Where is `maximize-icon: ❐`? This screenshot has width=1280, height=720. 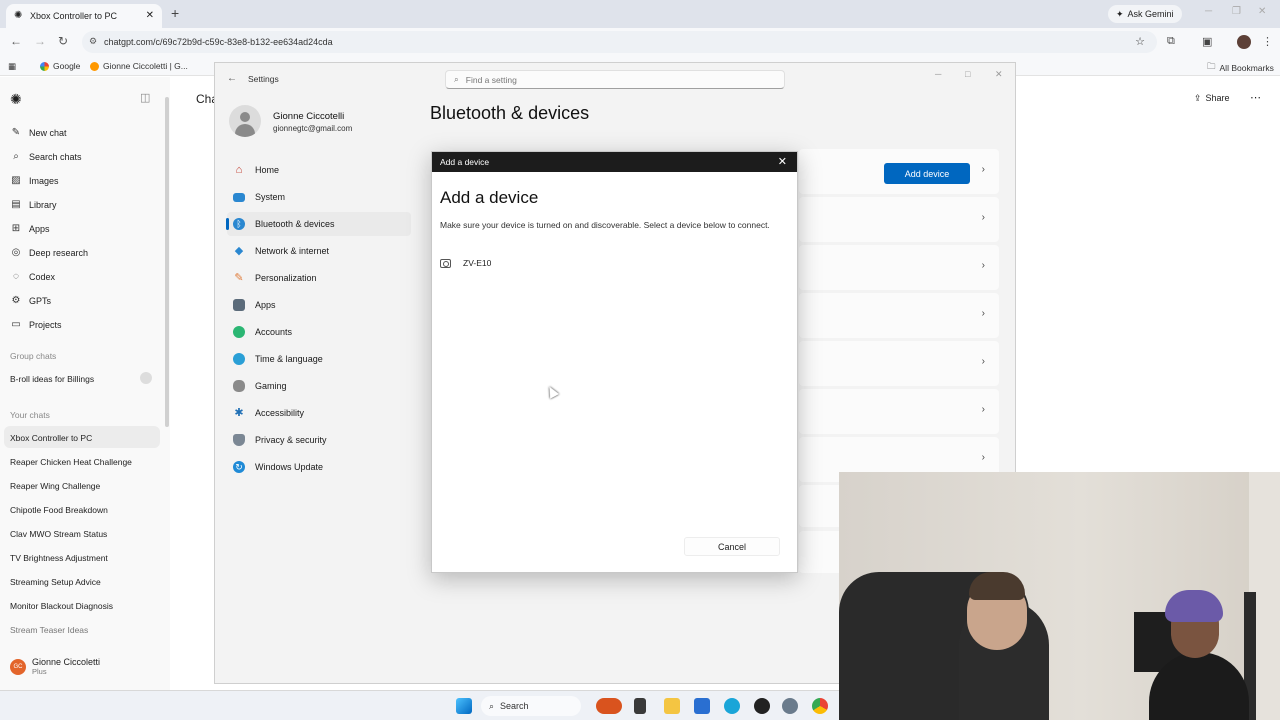 maximize-icon: ❐ is located at coordinates (1236, 11).